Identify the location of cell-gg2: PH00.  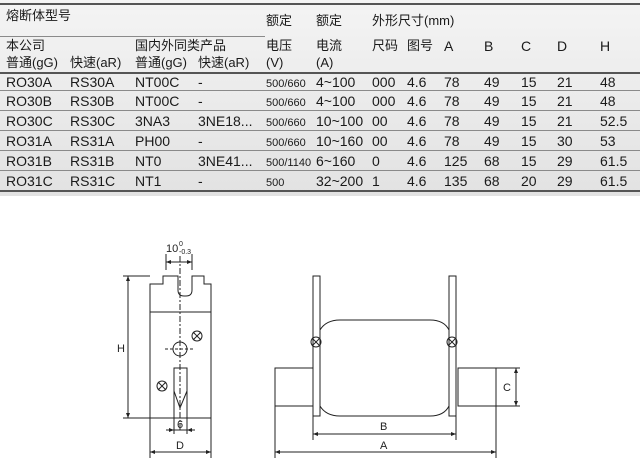
(153, 141).